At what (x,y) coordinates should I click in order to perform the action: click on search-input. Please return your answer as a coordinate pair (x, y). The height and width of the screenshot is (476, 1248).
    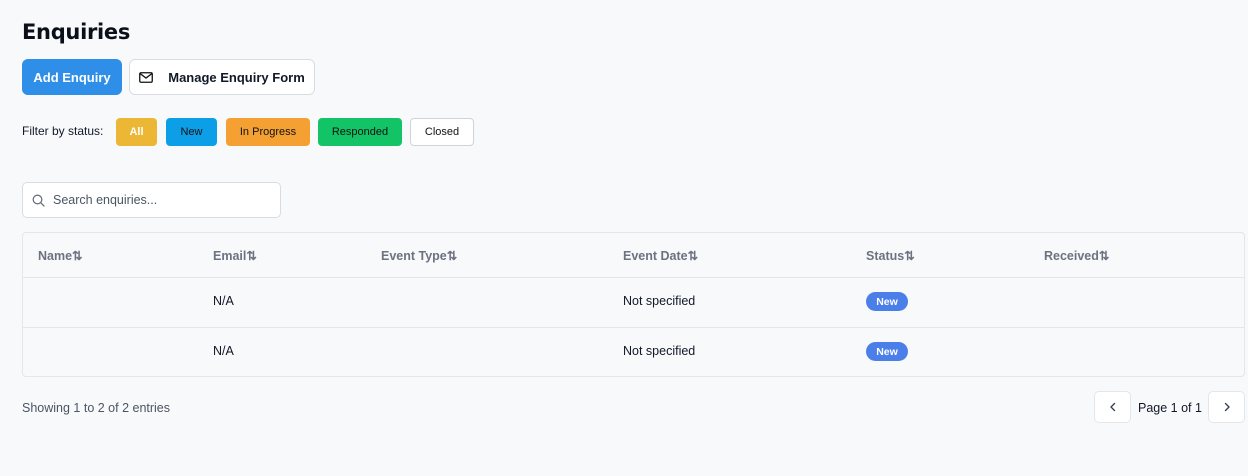
    Looking at the image, I should click on (153, 200).